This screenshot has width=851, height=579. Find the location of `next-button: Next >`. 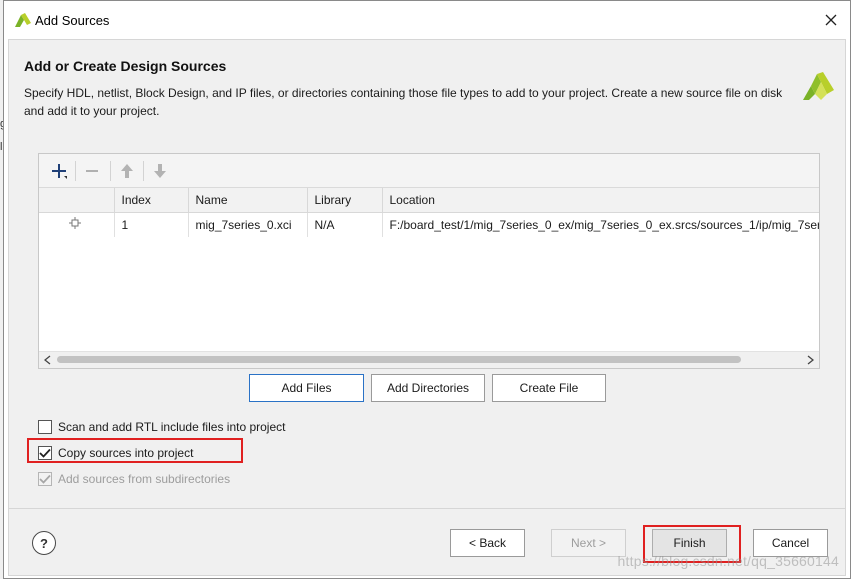

next-button: Next > is located at coordinates (588, 543).